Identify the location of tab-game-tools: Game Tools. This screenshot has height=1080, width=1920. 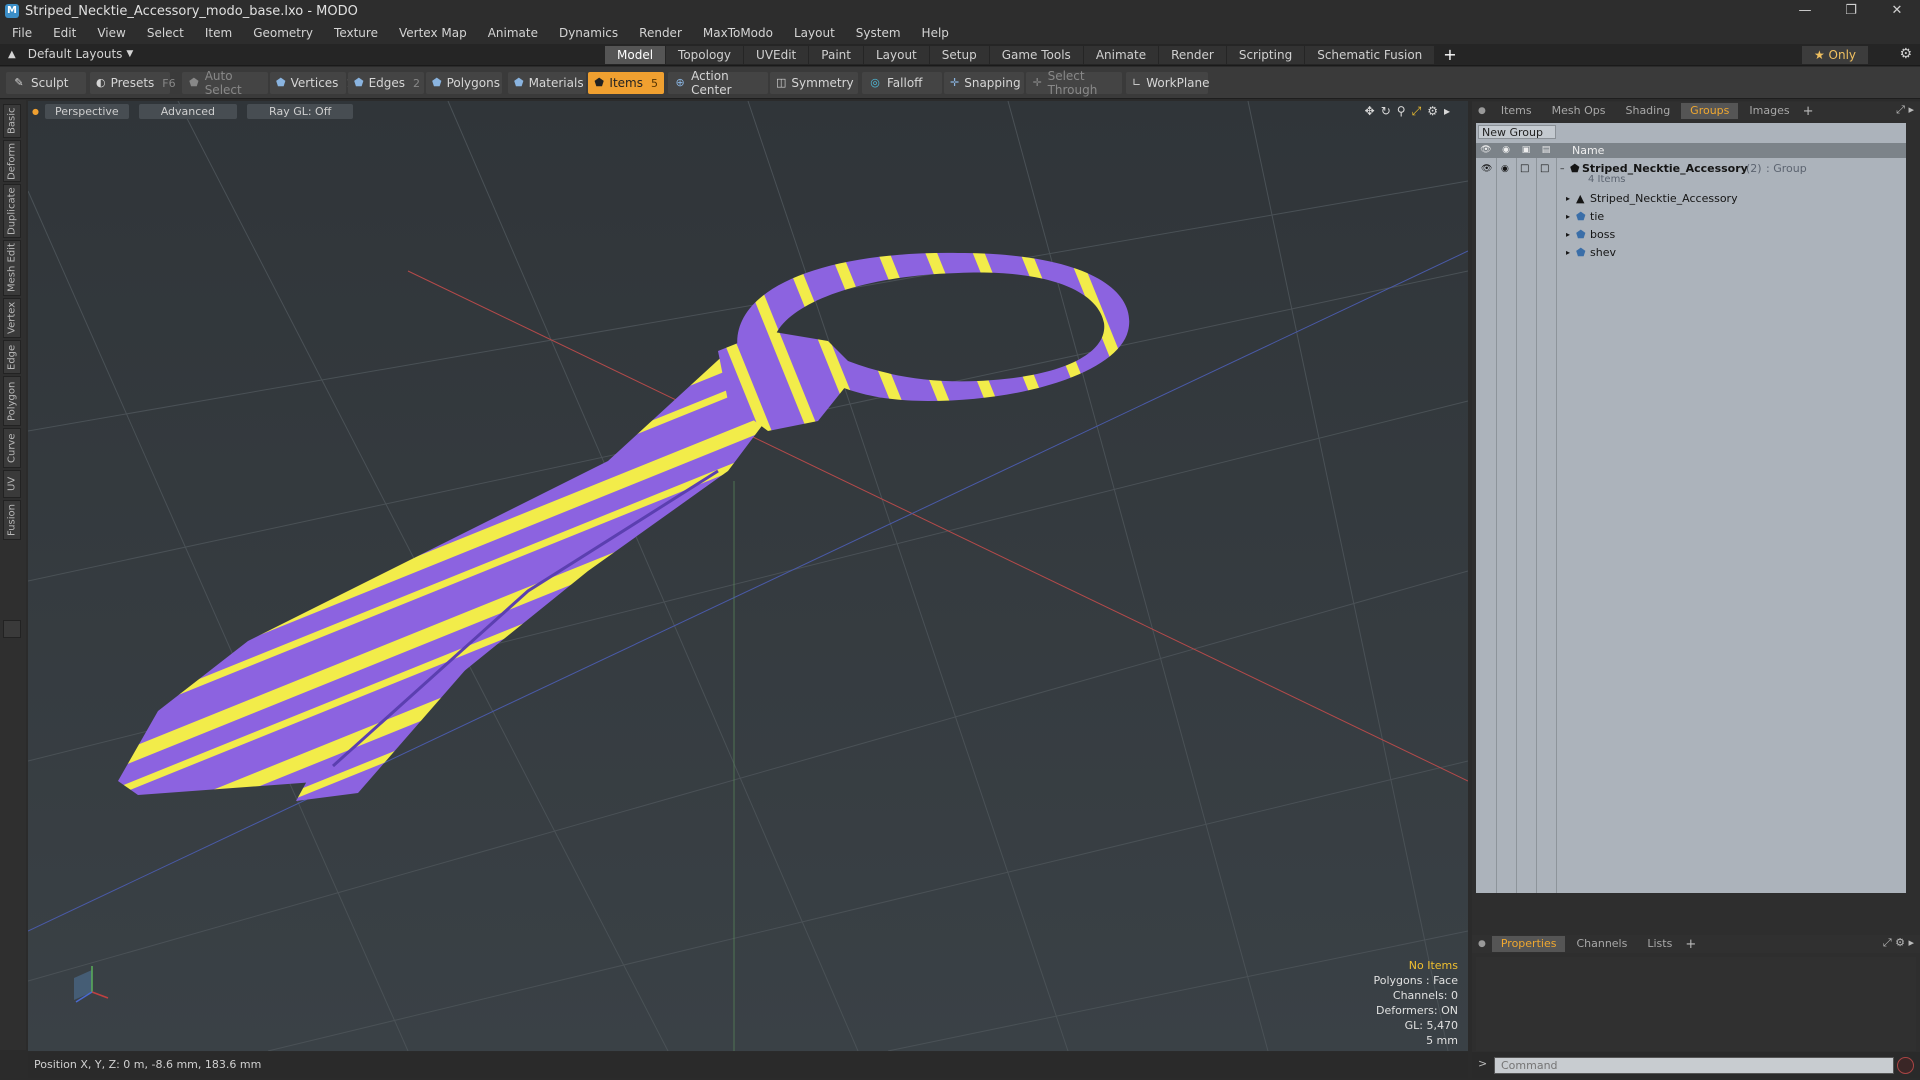
(1036, 55).